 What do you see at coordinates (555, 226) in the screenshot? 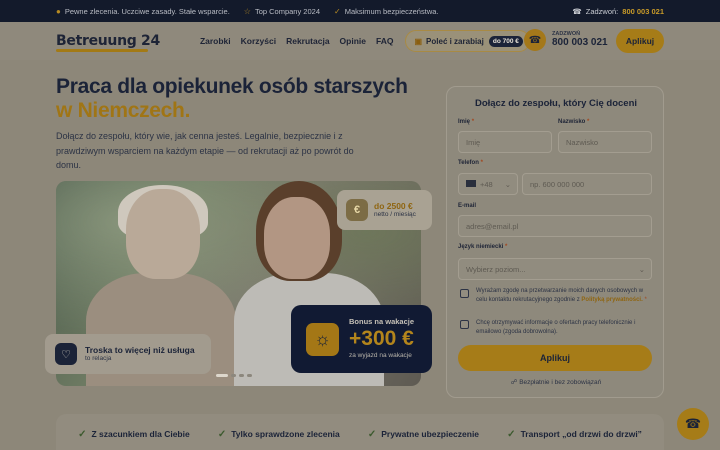
I see `email-input: adres@email.pl` at bounding box center [555, 226].